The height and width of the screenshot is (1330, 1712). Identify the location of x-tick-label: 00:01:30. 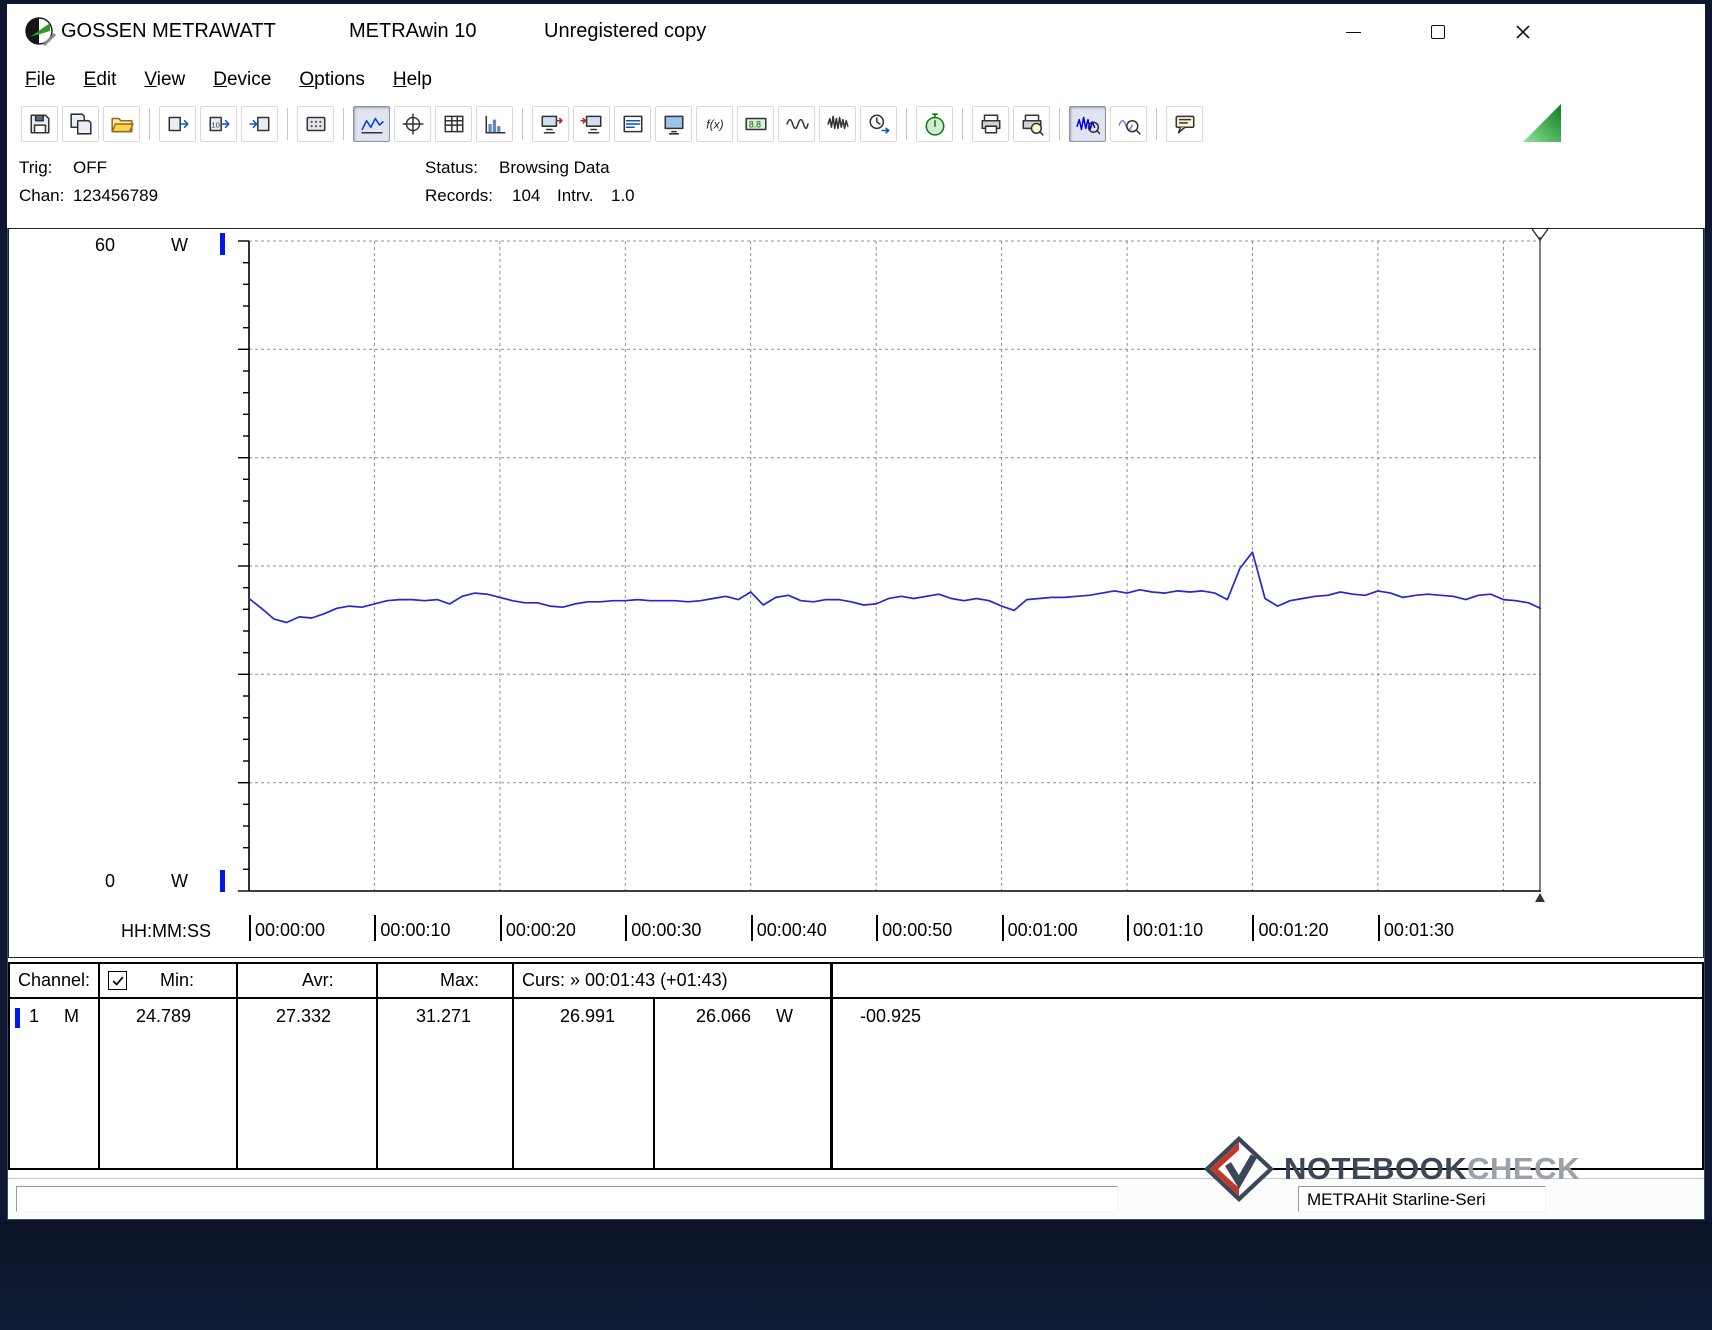
(1415, 928).